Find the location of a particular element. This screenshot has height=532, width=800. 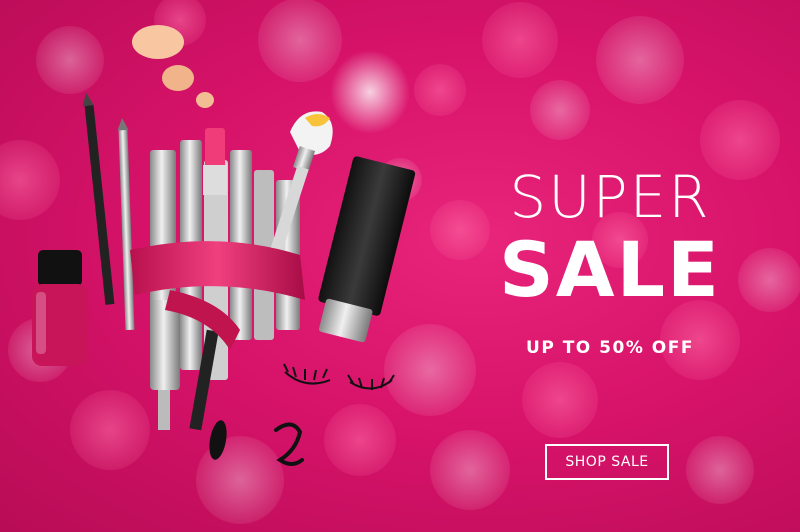

lipstick-icon is located at coordinates (215, 161).